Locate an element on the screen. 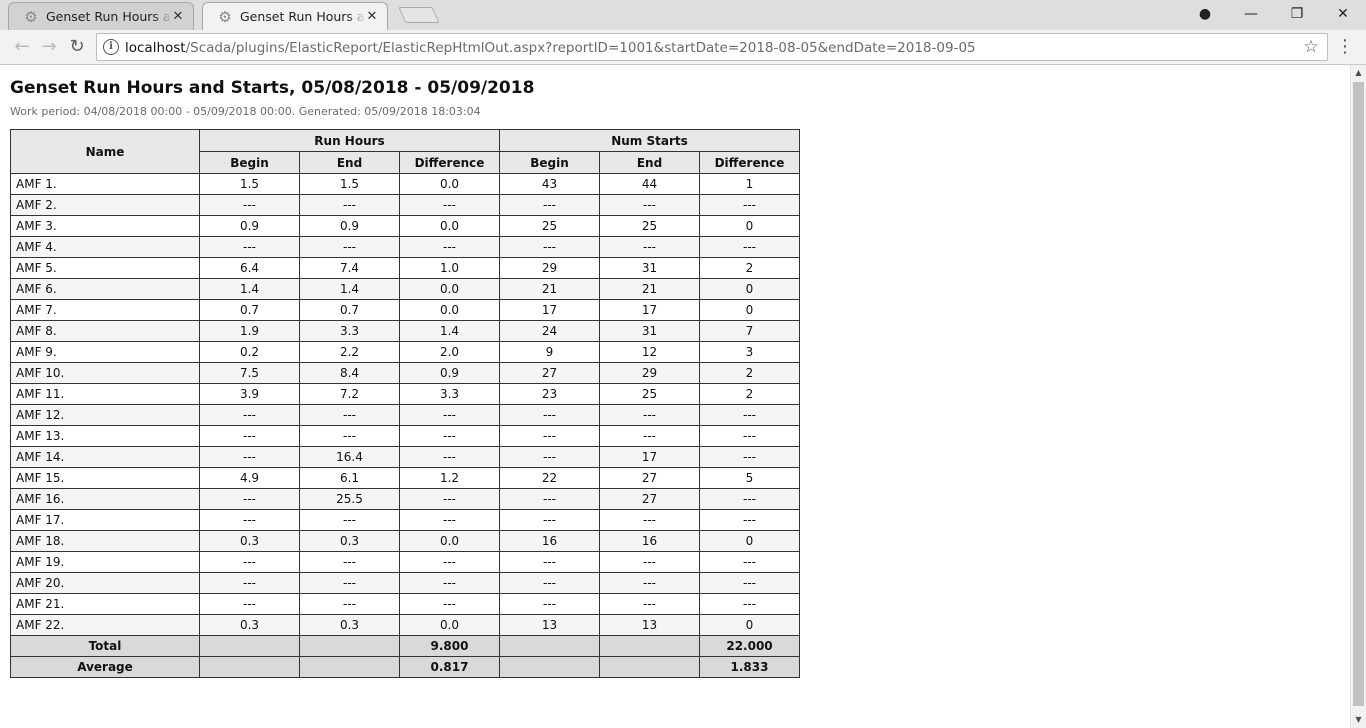  average-ns-difference: 1.833 is located at coordinates (749, 667).